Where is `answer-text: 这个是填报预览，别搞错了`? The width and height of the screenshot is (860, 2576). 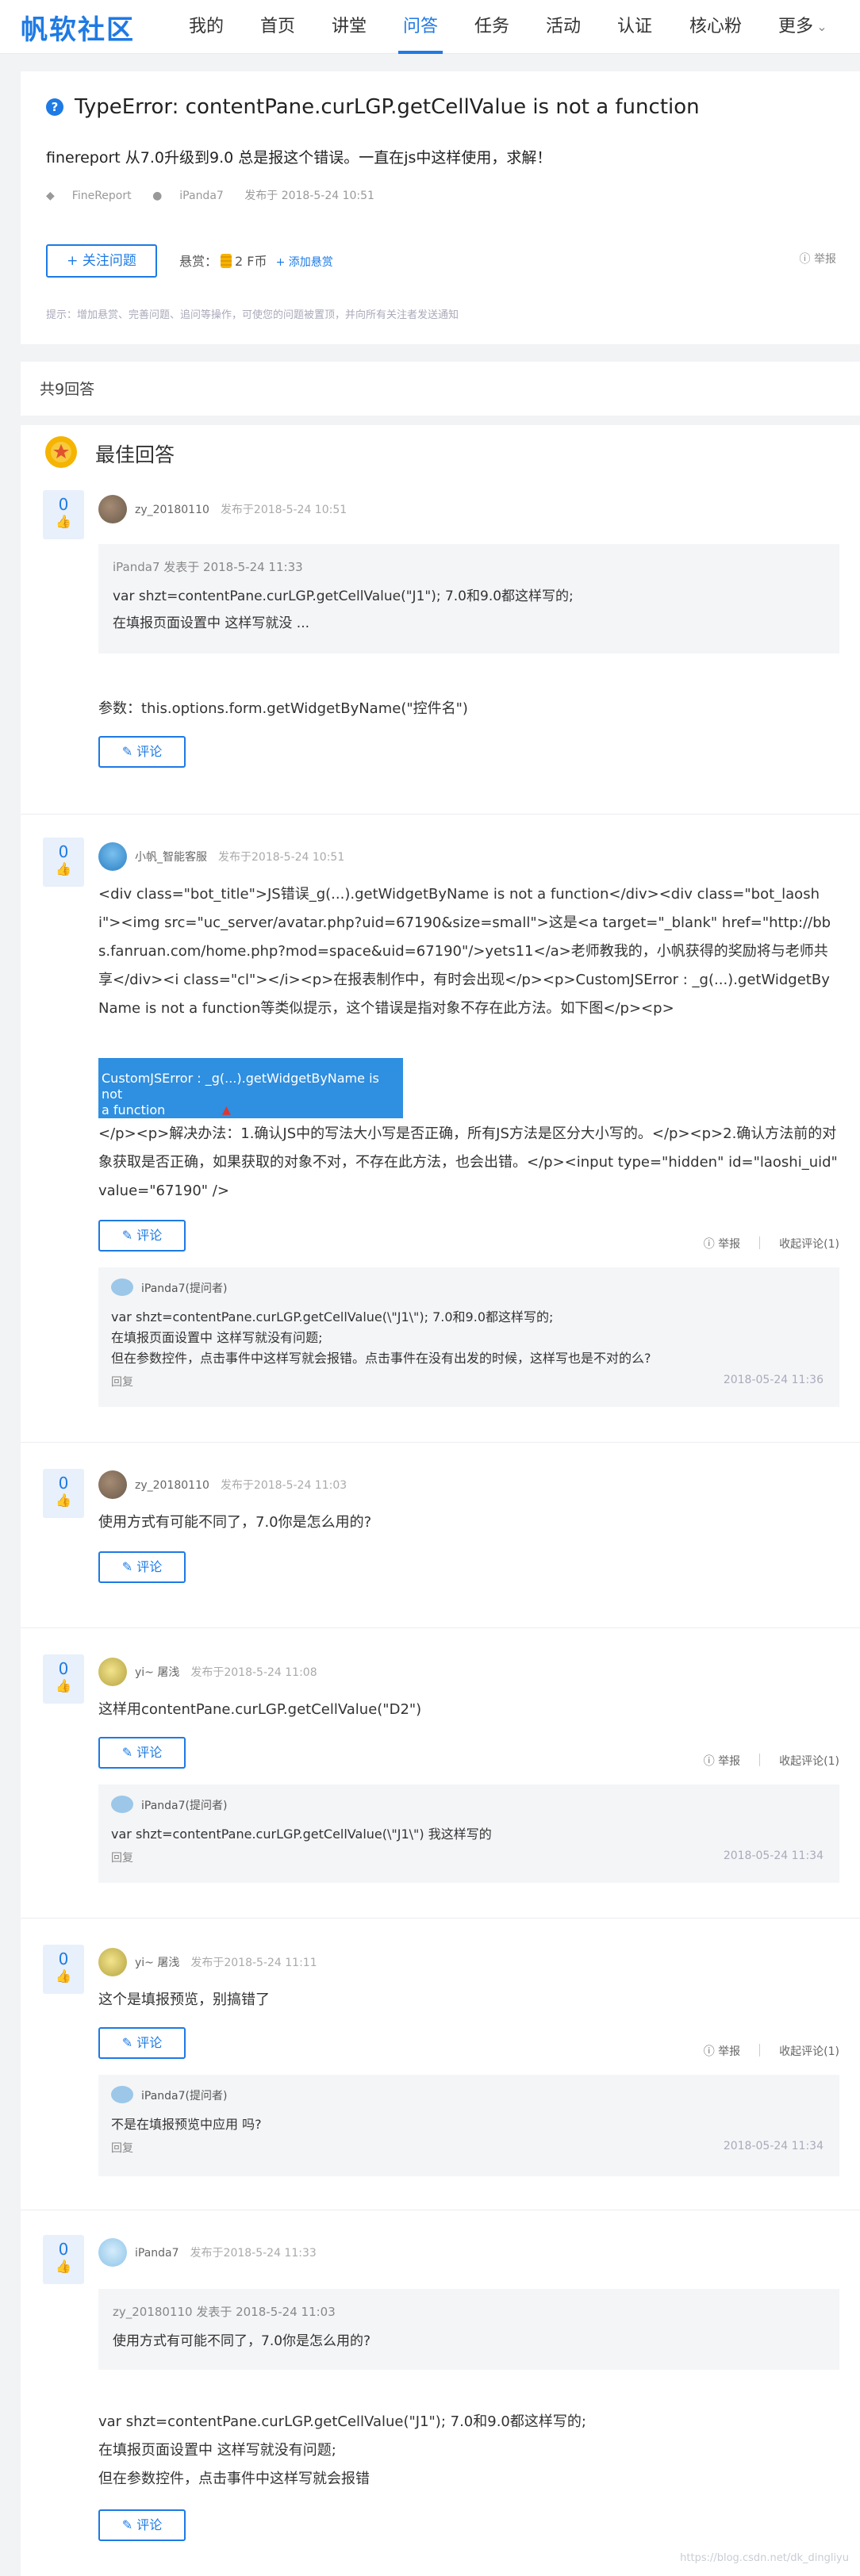
answer-text: 这个是填报预览，别搞错了 is located at coordinates (184, 2000).